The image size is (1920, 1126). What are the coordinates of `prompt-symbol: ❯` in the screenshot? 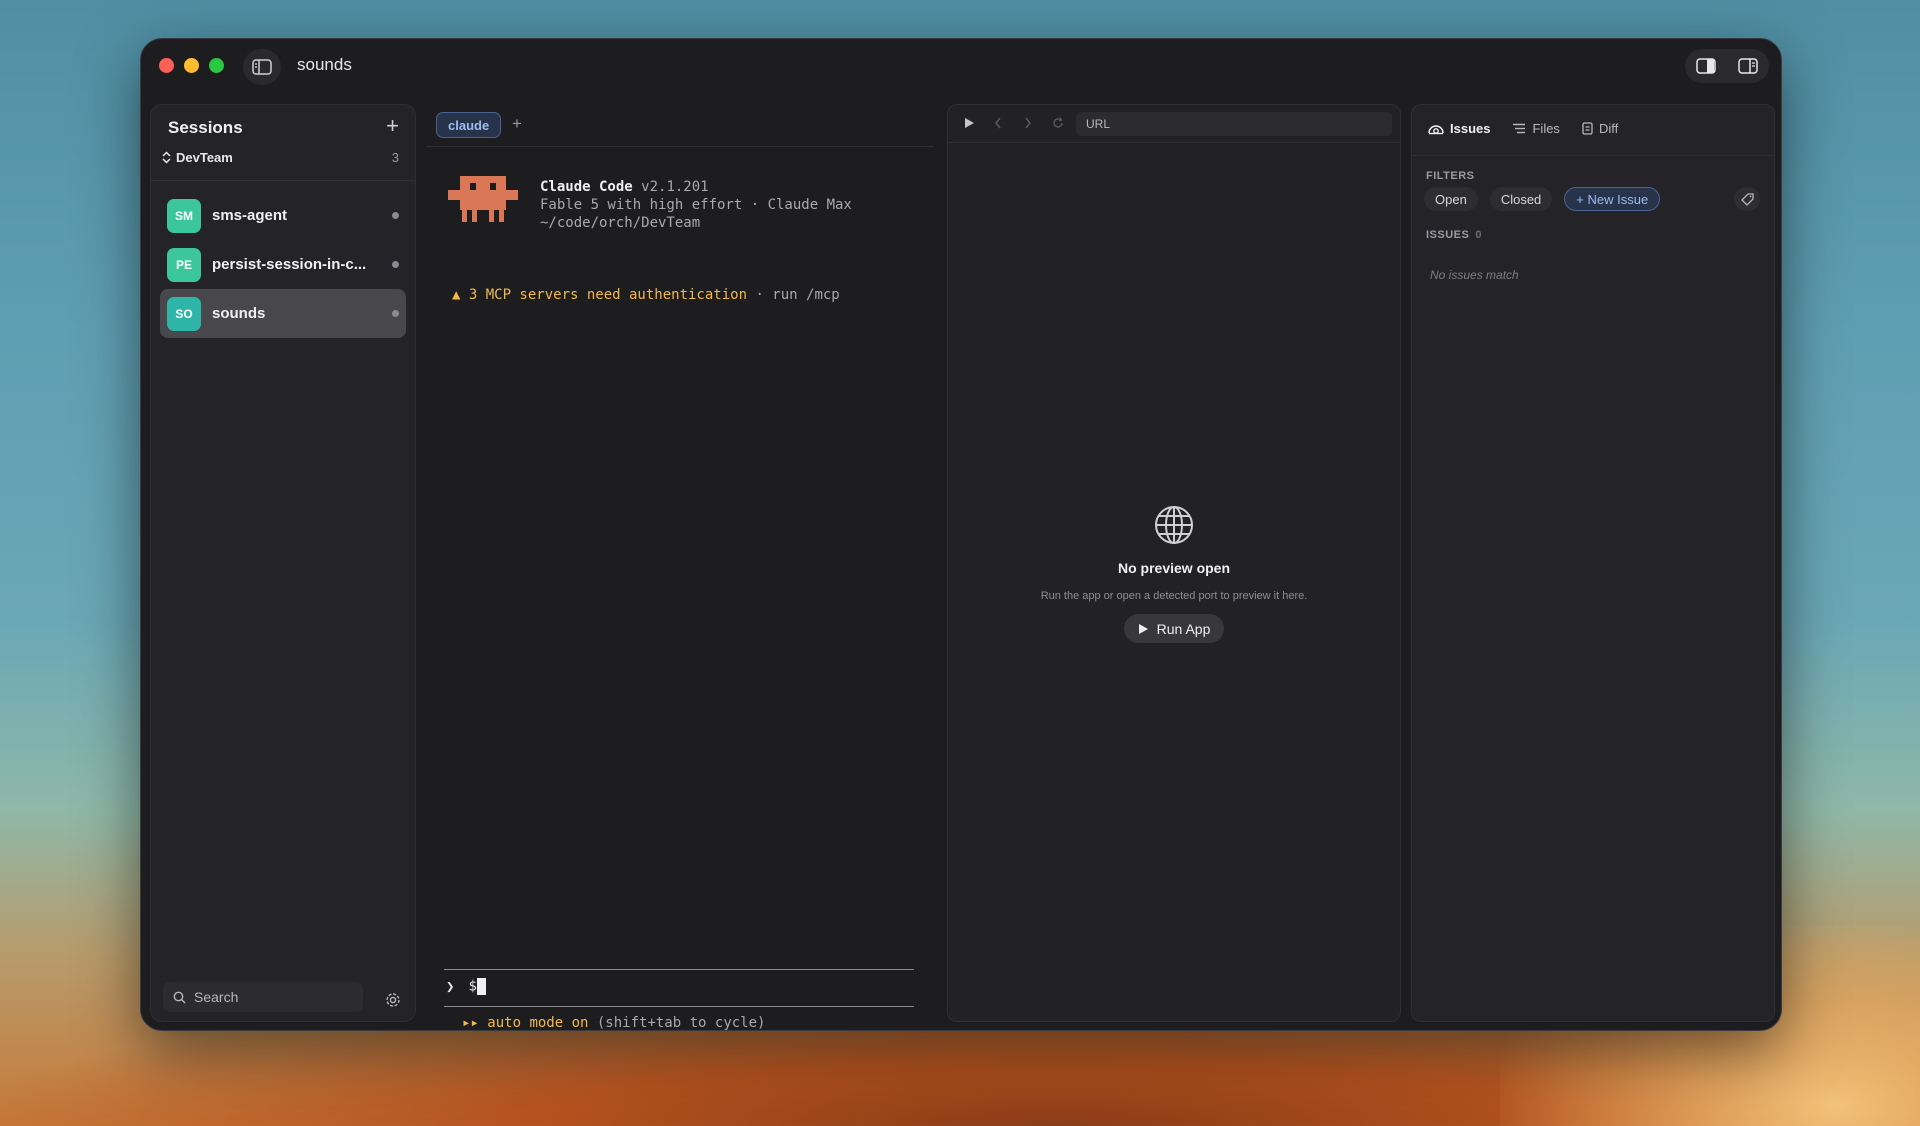 It's located at (450, 986).